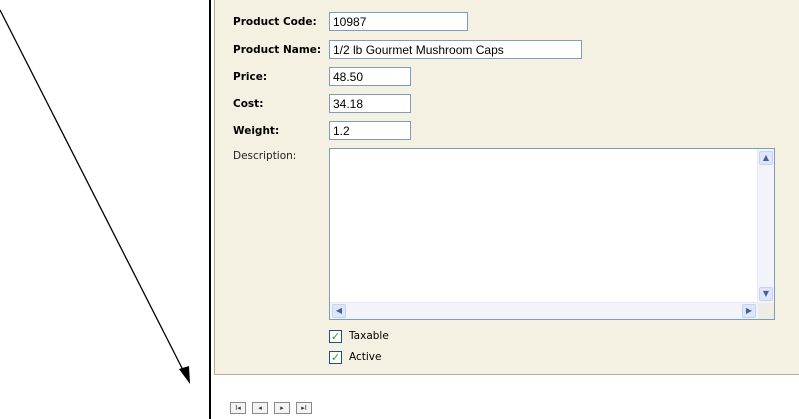 The height and width of the screenshot is (419, 799). What do you see at coordinates (277, 50) in the screenshot?
I see `product-name-label: Product Name:` at bounding box center [277, 50].